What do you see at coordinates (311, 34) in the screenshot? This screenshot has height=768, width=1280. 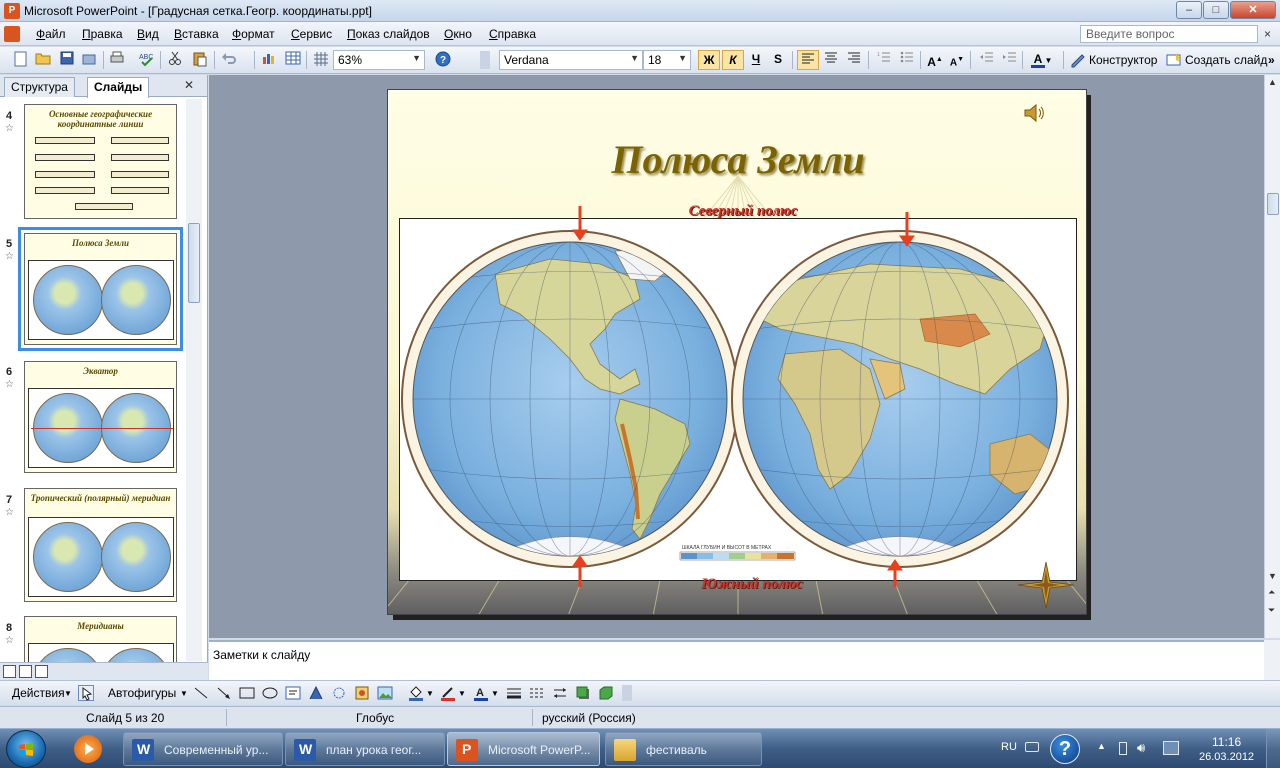 I see `menu-tools: Сервис` at bounding box center [311, 34].